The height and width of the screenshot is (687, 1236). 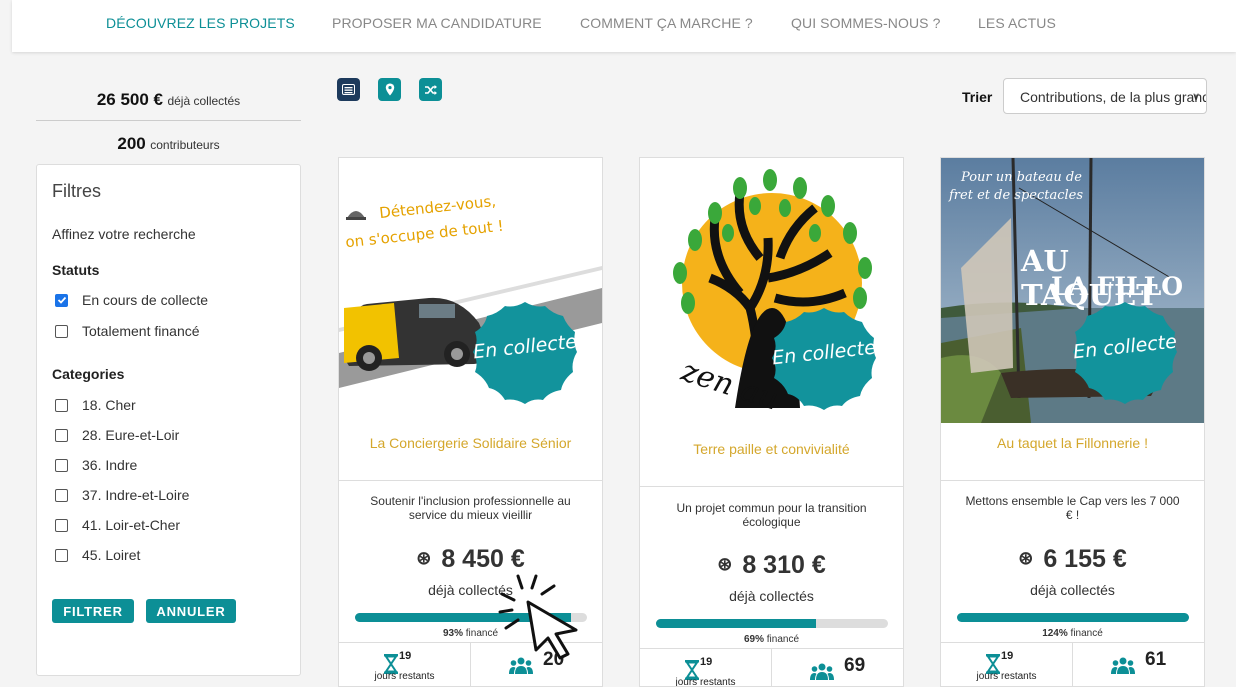 I want to click on total-collected-label: déjà collectés, so click(x=204, y=101).